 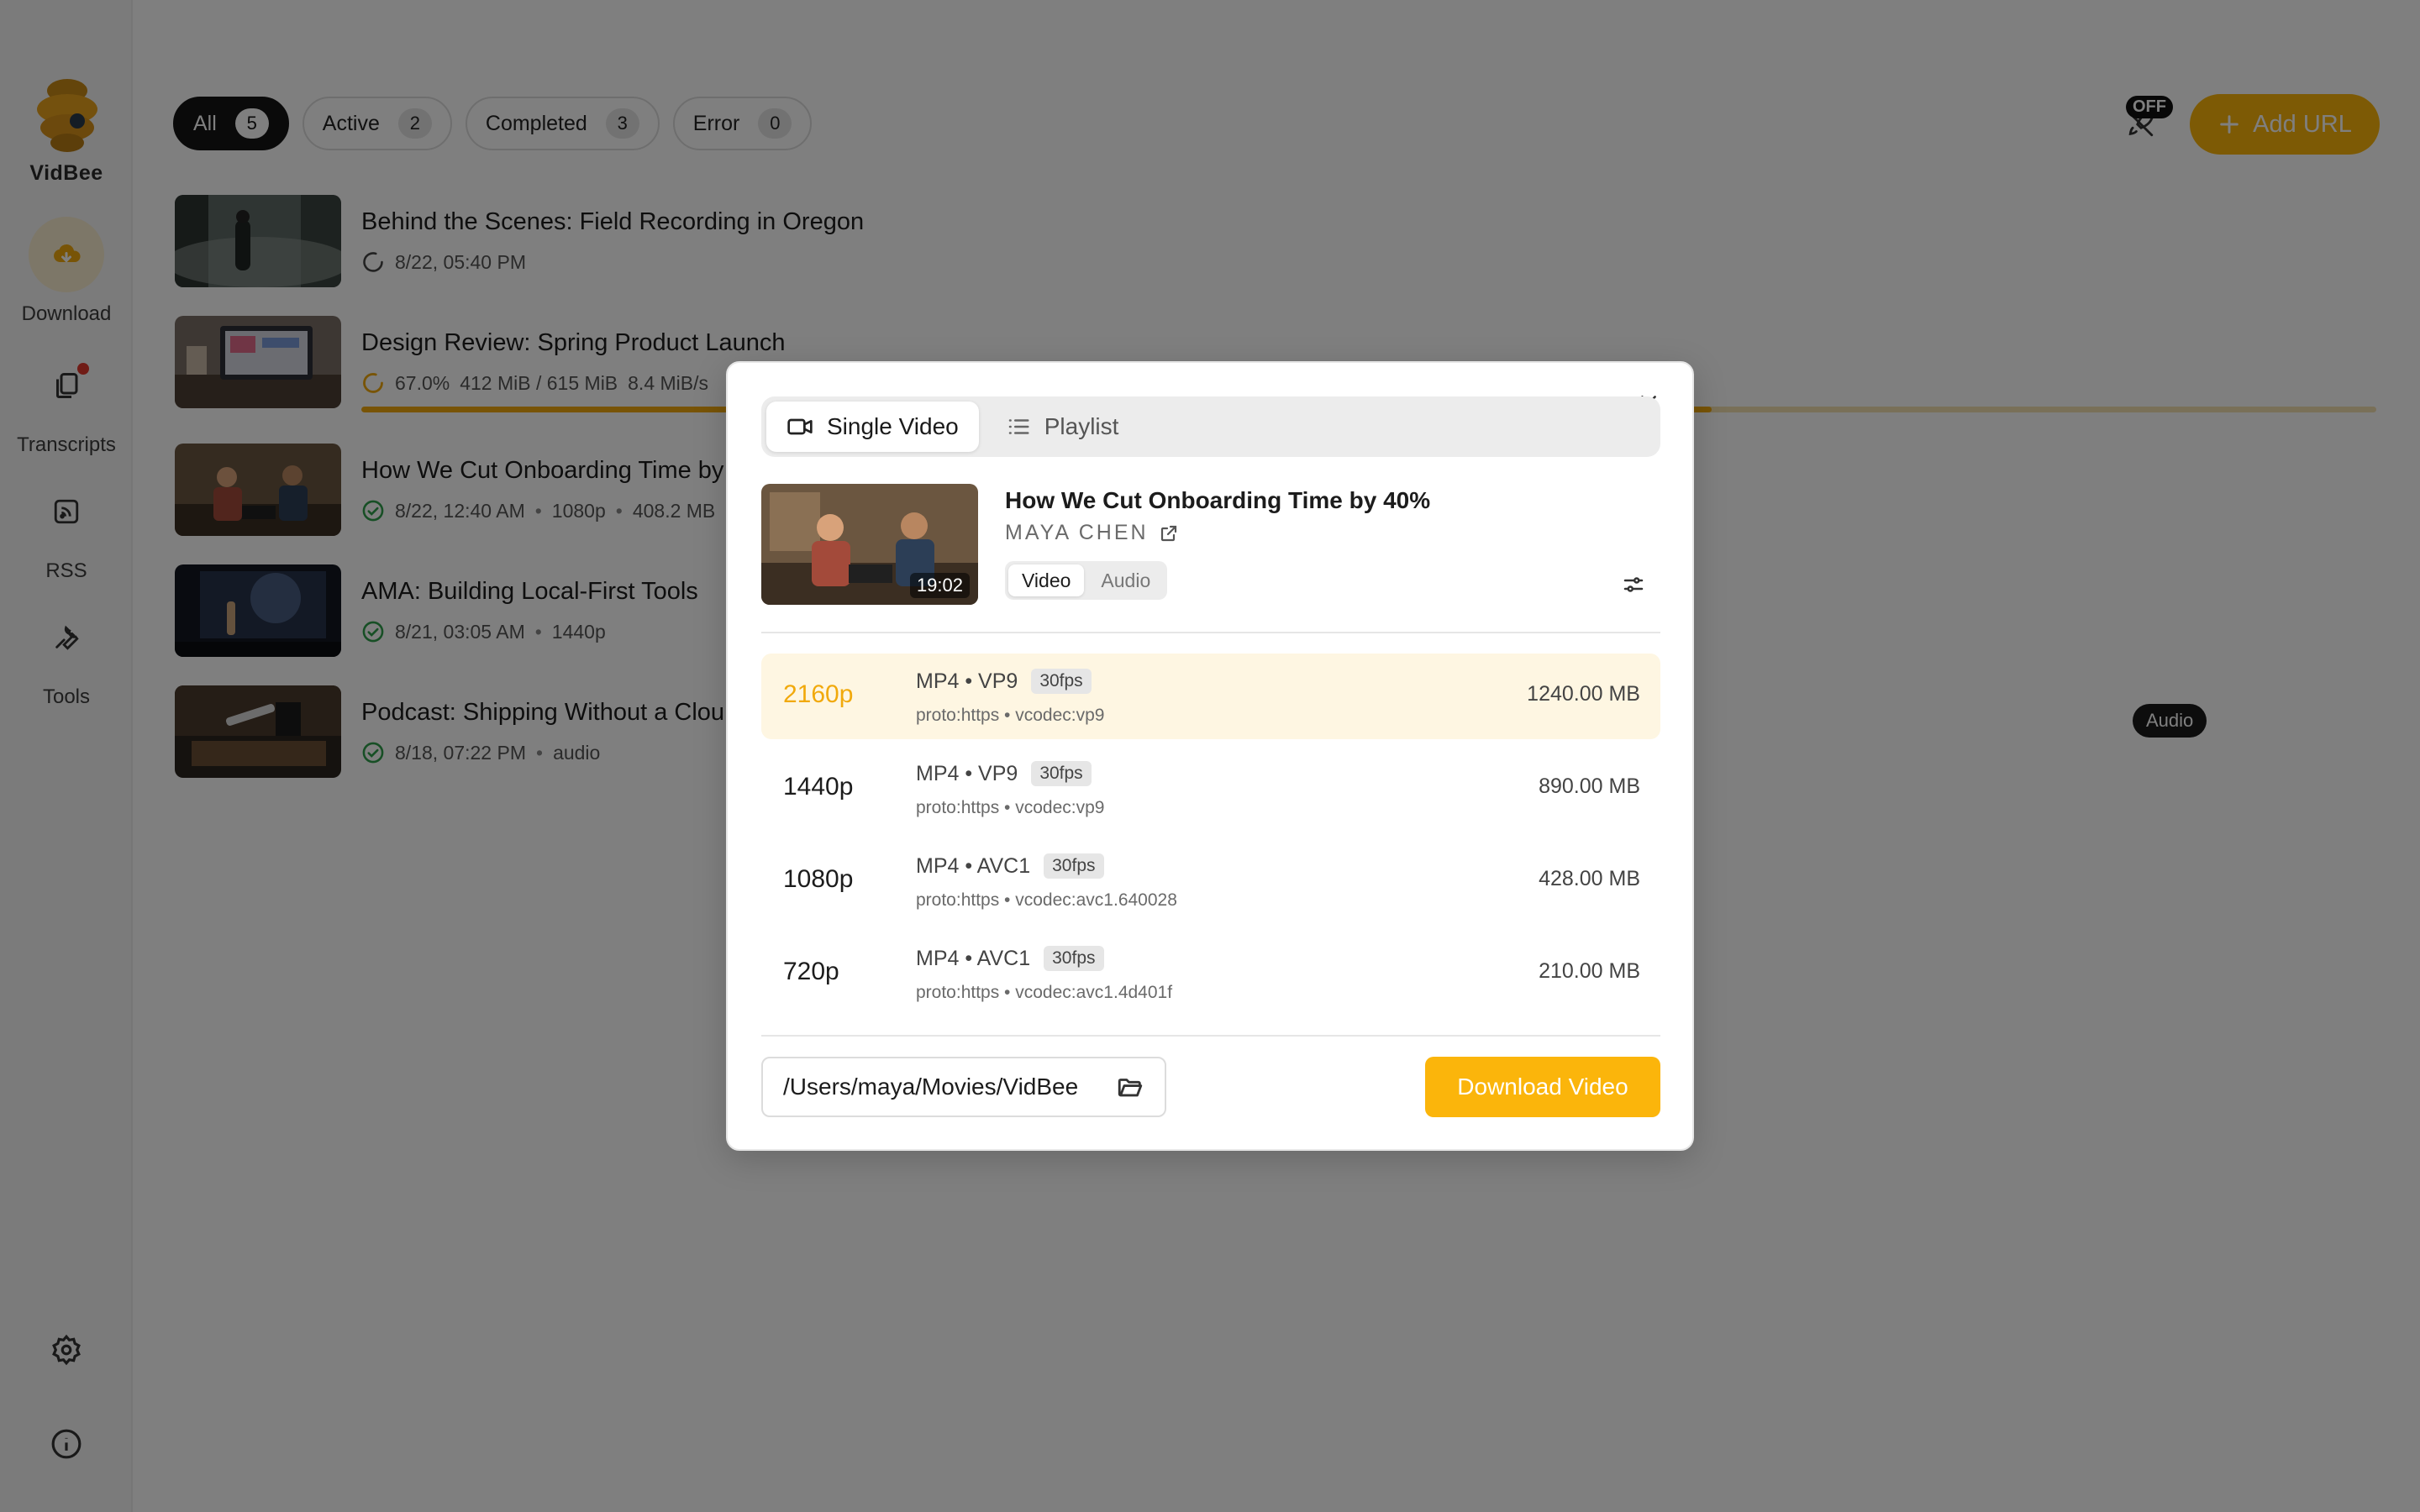 What do you see at coordinates (1077, 532) in the screenshot?
I see `channel-name: MAYA CHEN` at bounding box center [1077, 532].